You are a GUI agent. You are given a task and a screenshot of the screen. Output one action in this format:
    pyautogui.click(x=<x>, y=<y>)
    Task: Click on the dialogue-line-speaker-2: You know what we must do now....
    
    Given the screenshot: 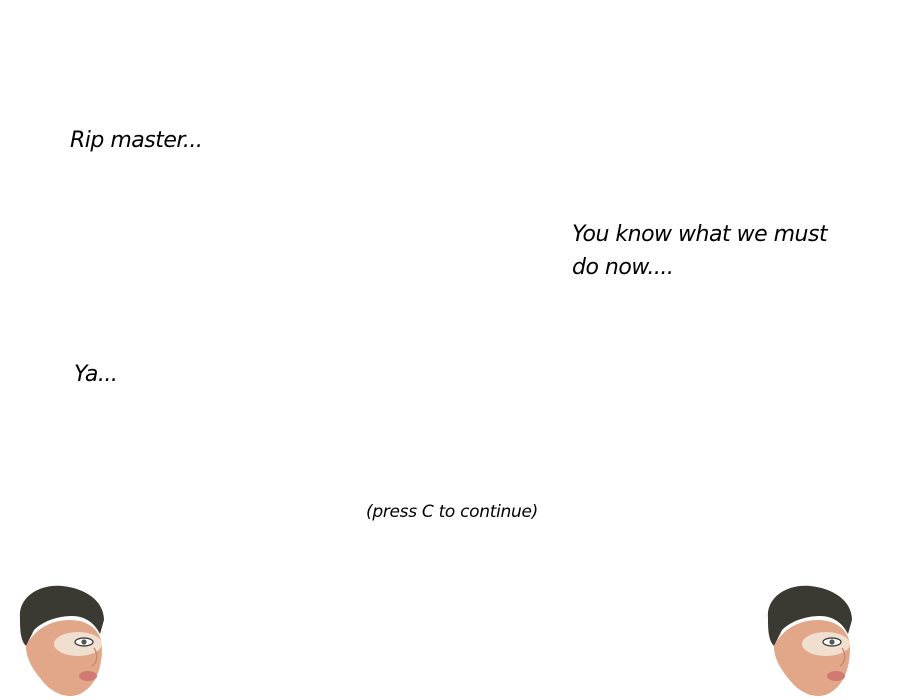 What is the action you would take?
    pyautogui.click(x=703, y=251)
    